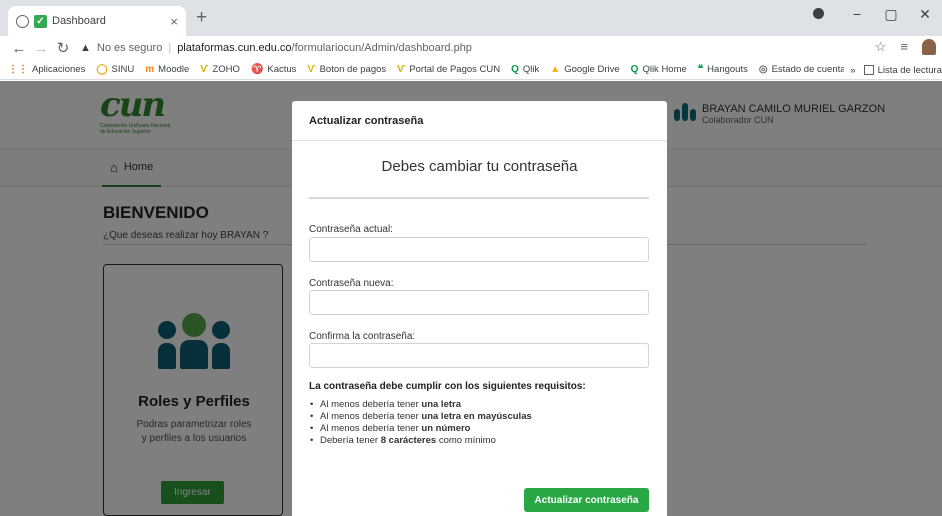  Describe the element at coordinates (204, 69) in the screenshot. I see `zoho-icon: Ѵ` at that location.